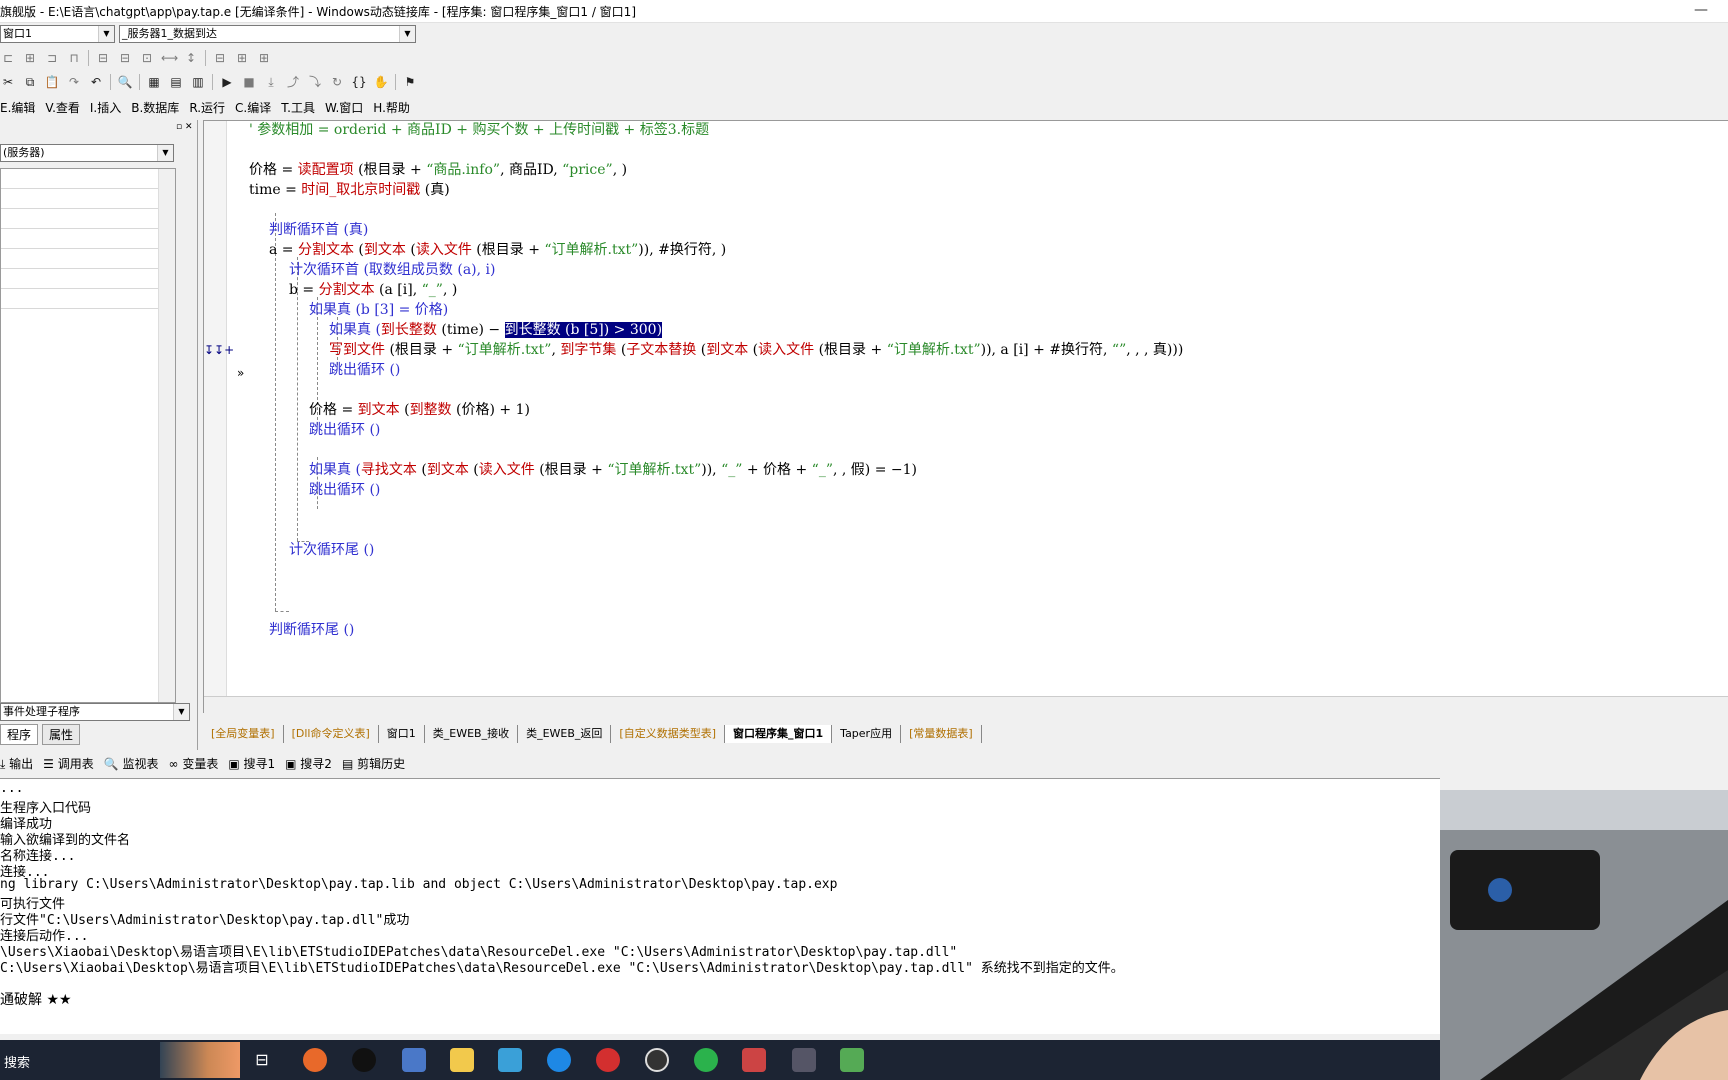 The height and width of the screenshot is (1080, 1728). I want to click on transfer-icon, so click(804, 1060).